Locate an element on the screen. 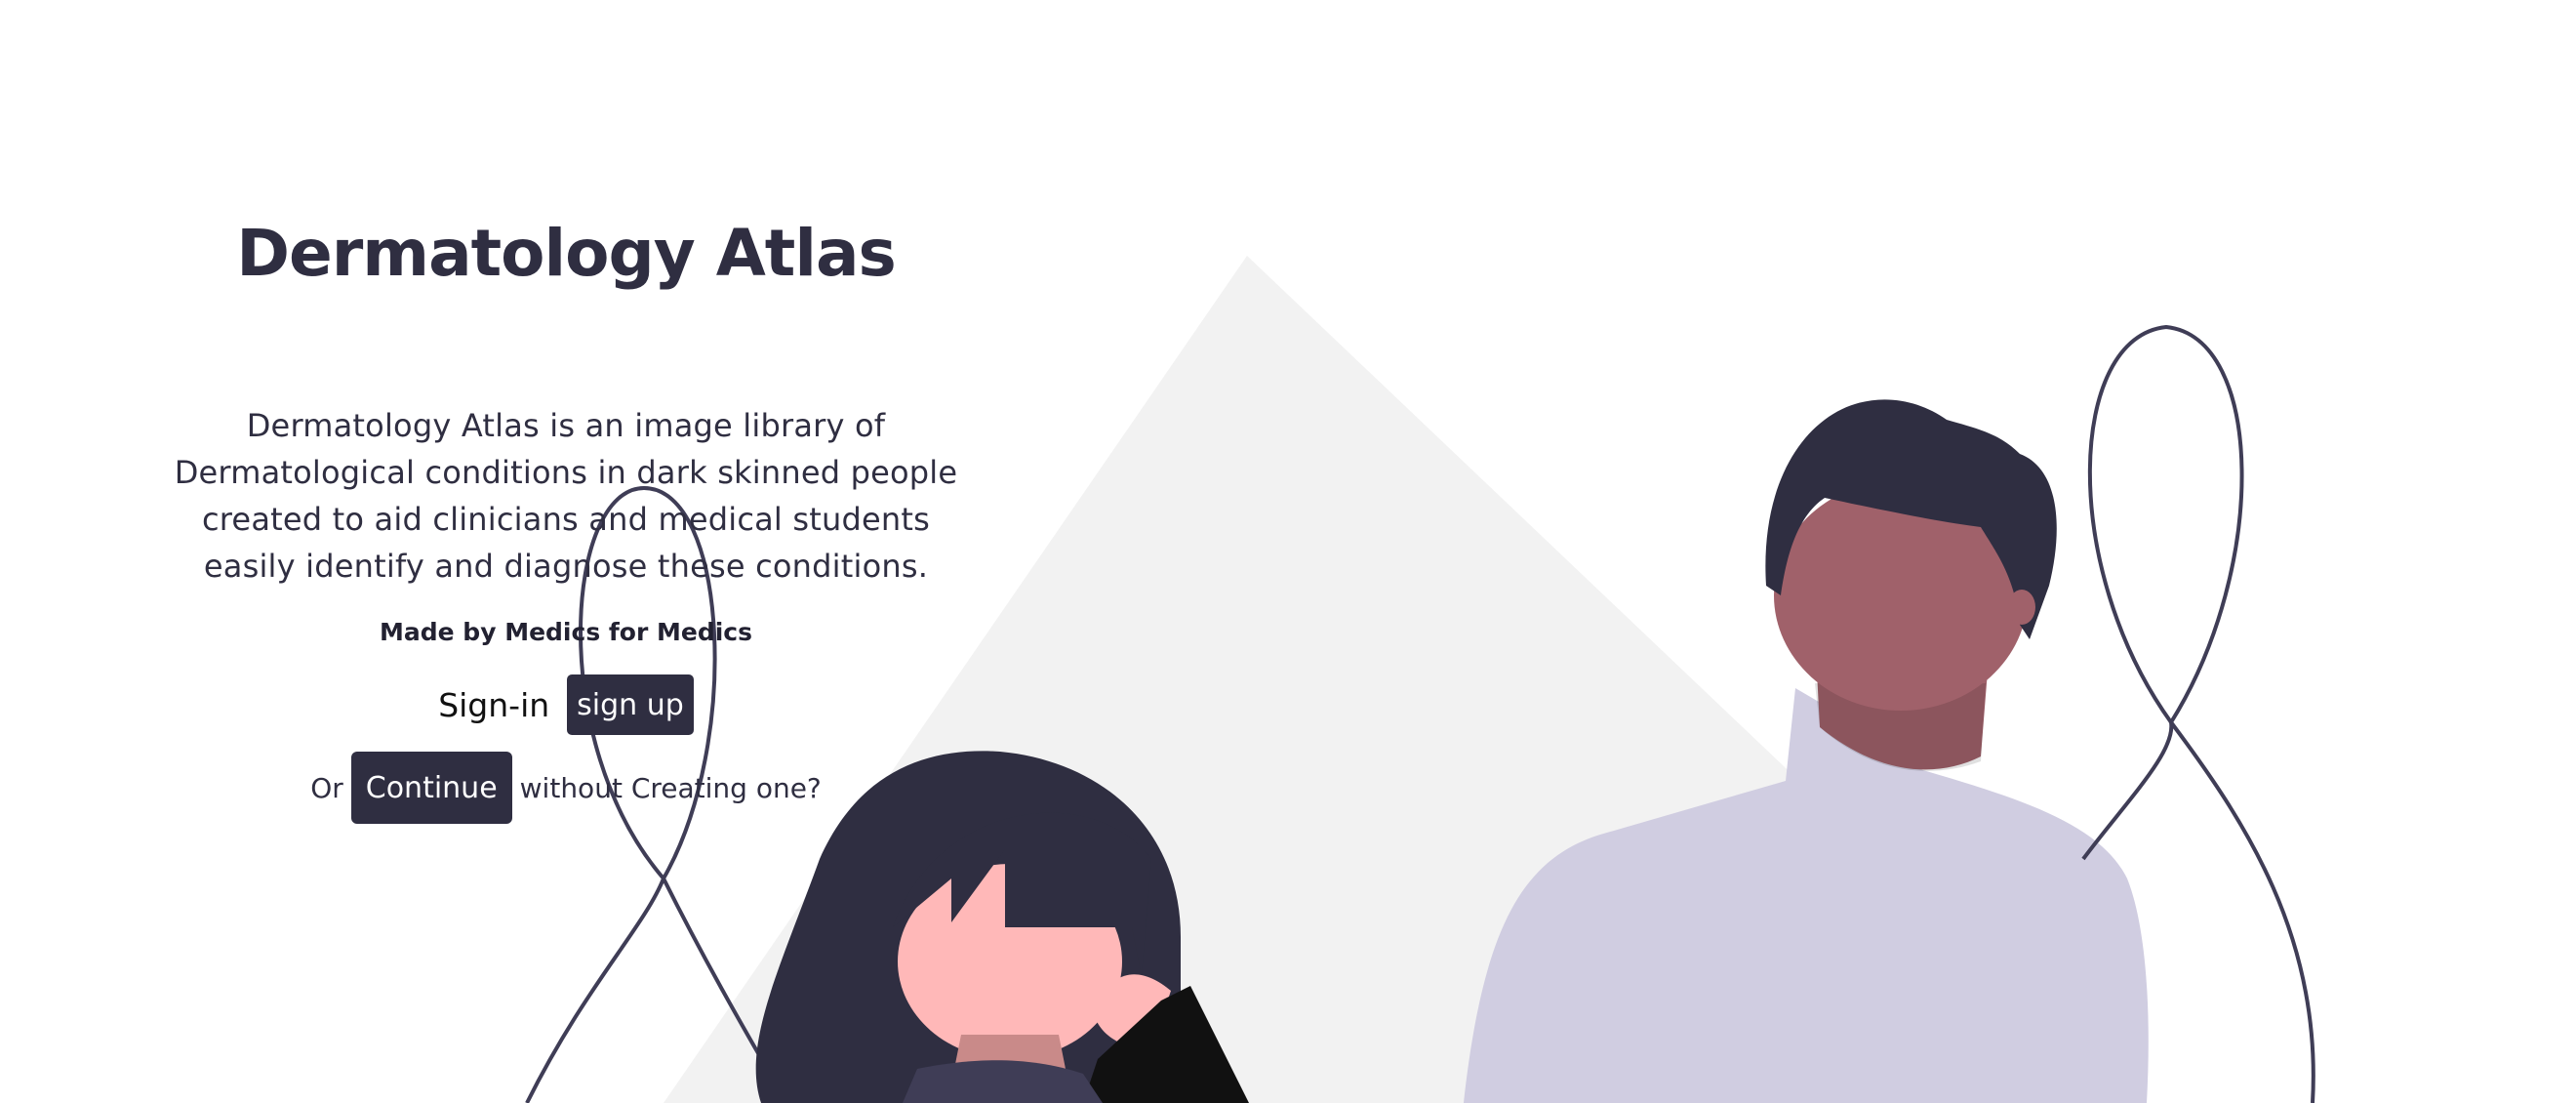 The image size is (2576, 1103). continue-button: Continue is located at coordinates (431, 788).